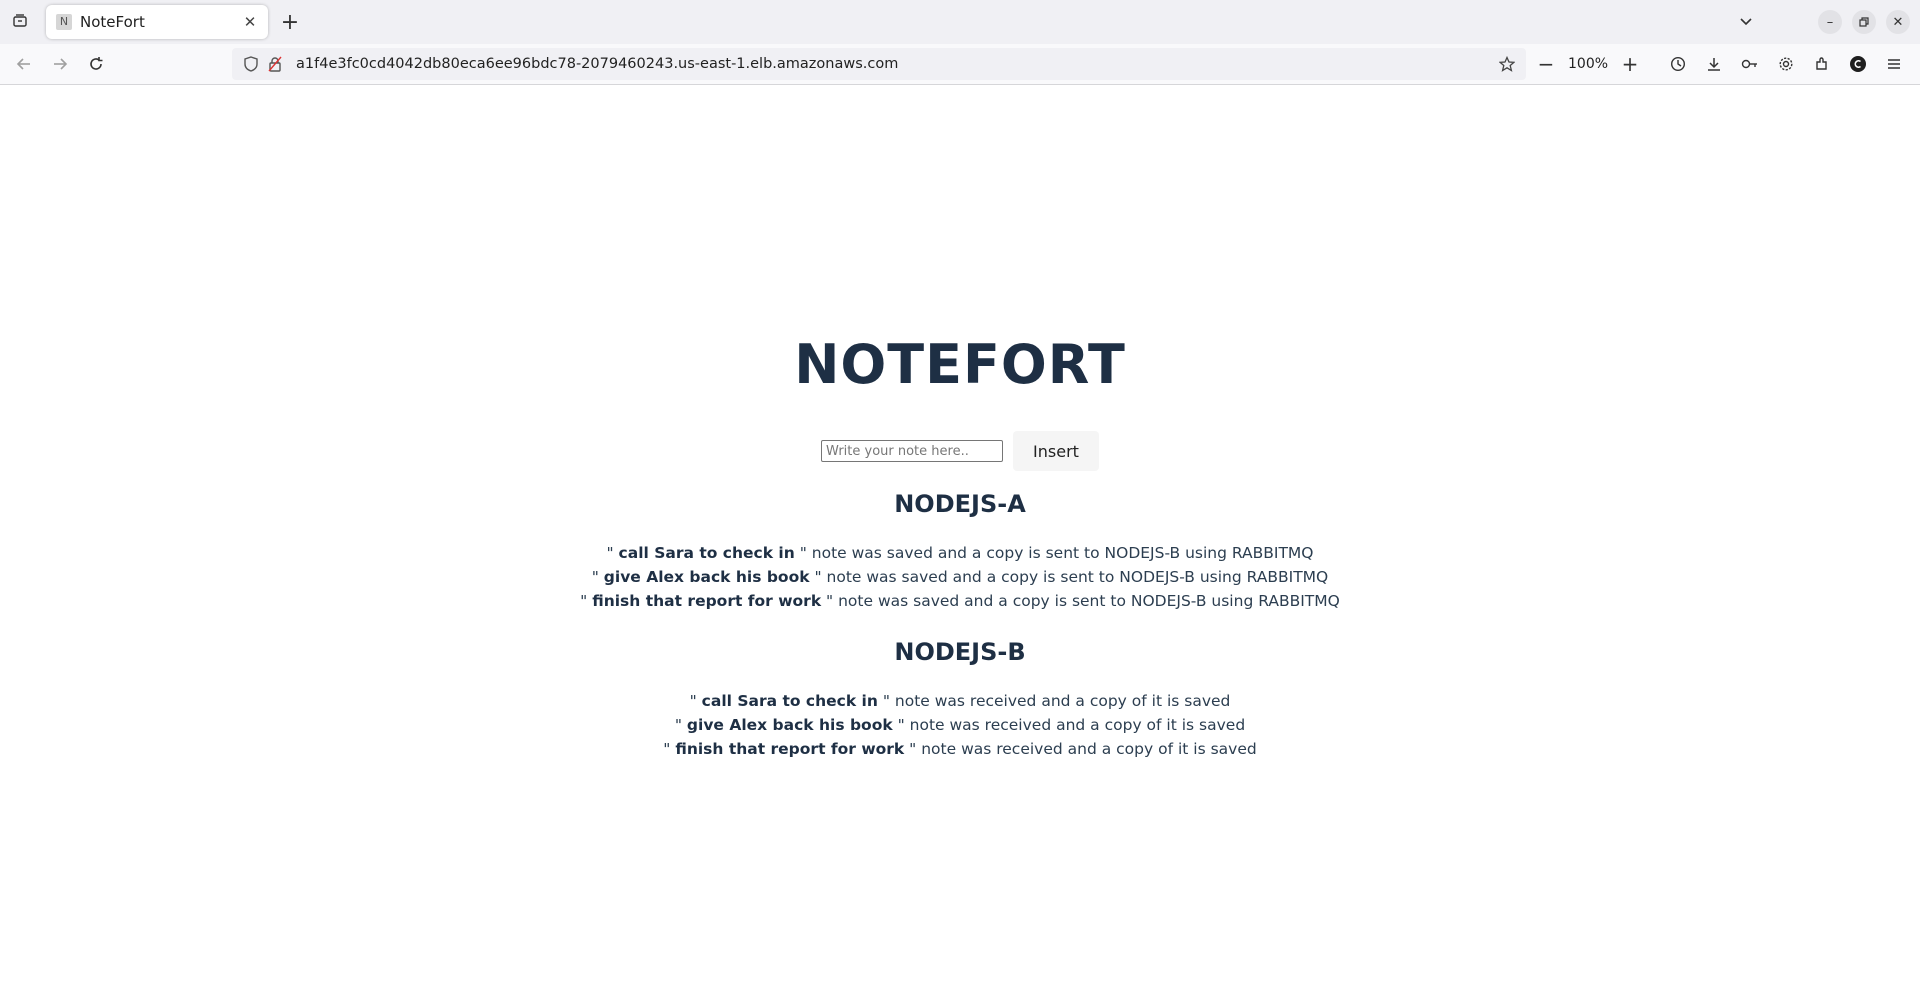 This screenshot has height=995, width=1920. What do you see at coordinates (1750, 64) in the screenshot?
I see `passwords-key-icon` at bounding box center [1750, 64].